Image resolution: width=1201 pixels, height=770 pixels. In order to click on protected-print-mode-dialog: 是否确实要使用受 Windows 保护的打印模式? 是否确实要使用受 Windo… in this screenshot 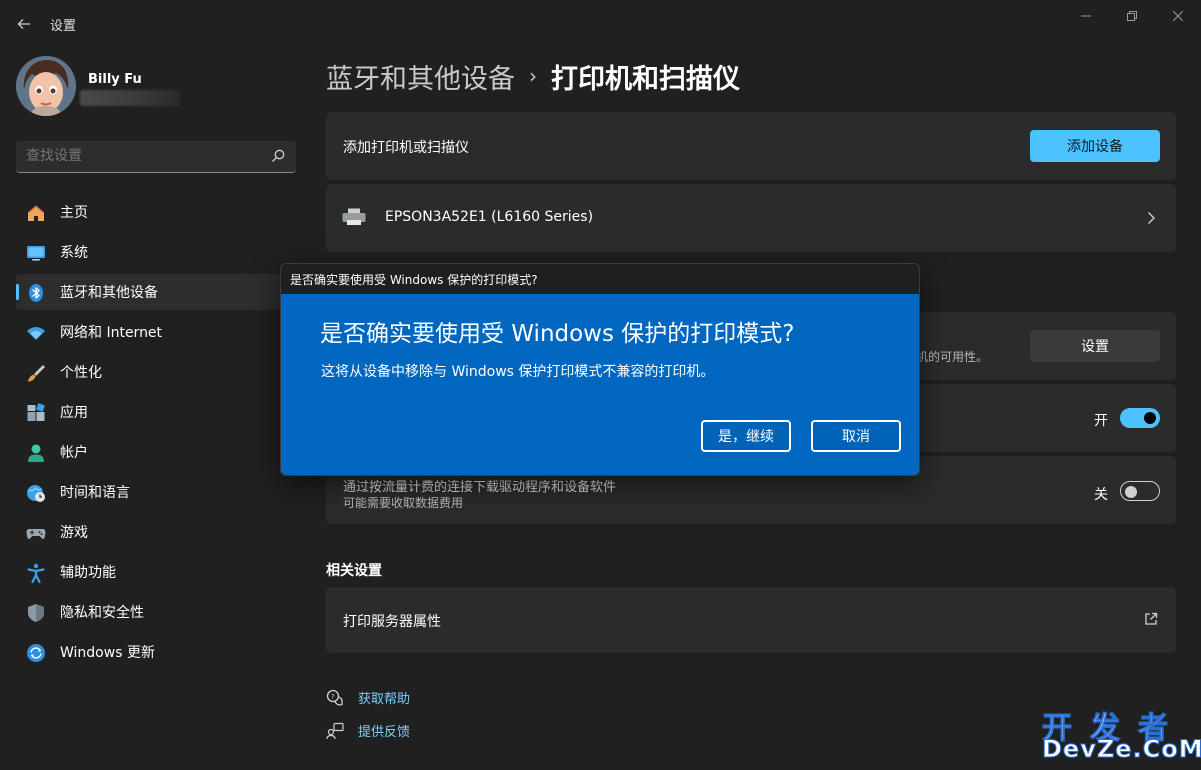, I will do `click(600, 369)`.